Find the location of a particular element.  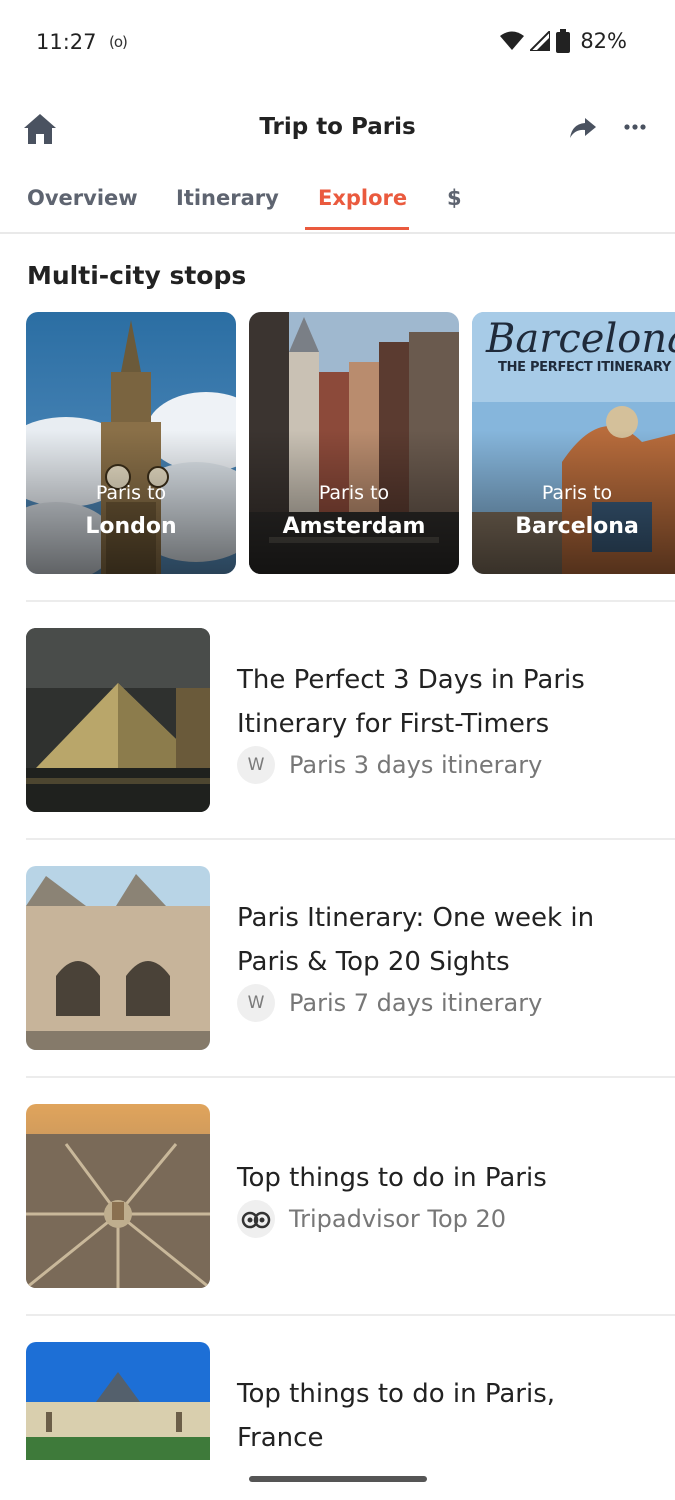

home-indicator is located at coordinates (338, 1479).